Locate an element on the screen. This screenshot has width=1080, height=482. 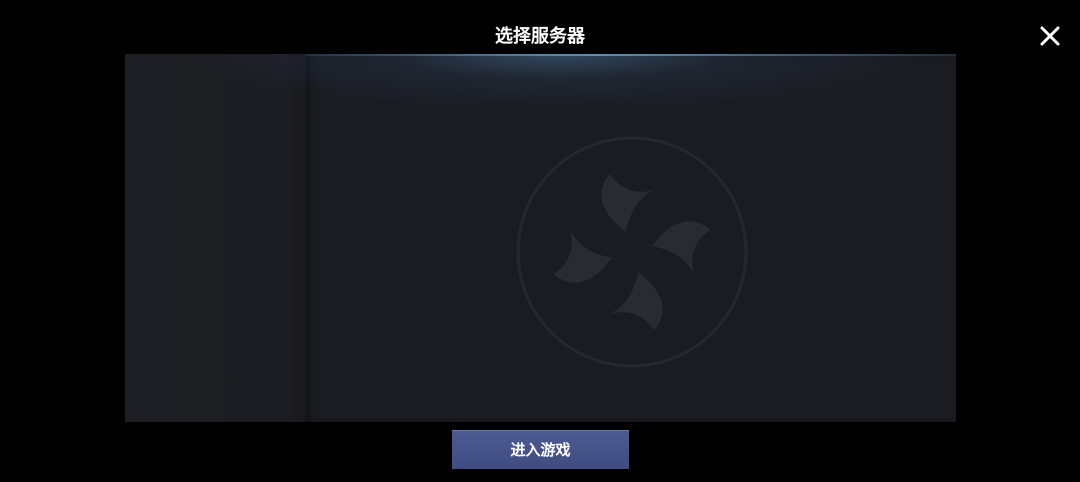
panel-top-line is located at coordinates (631, 55).